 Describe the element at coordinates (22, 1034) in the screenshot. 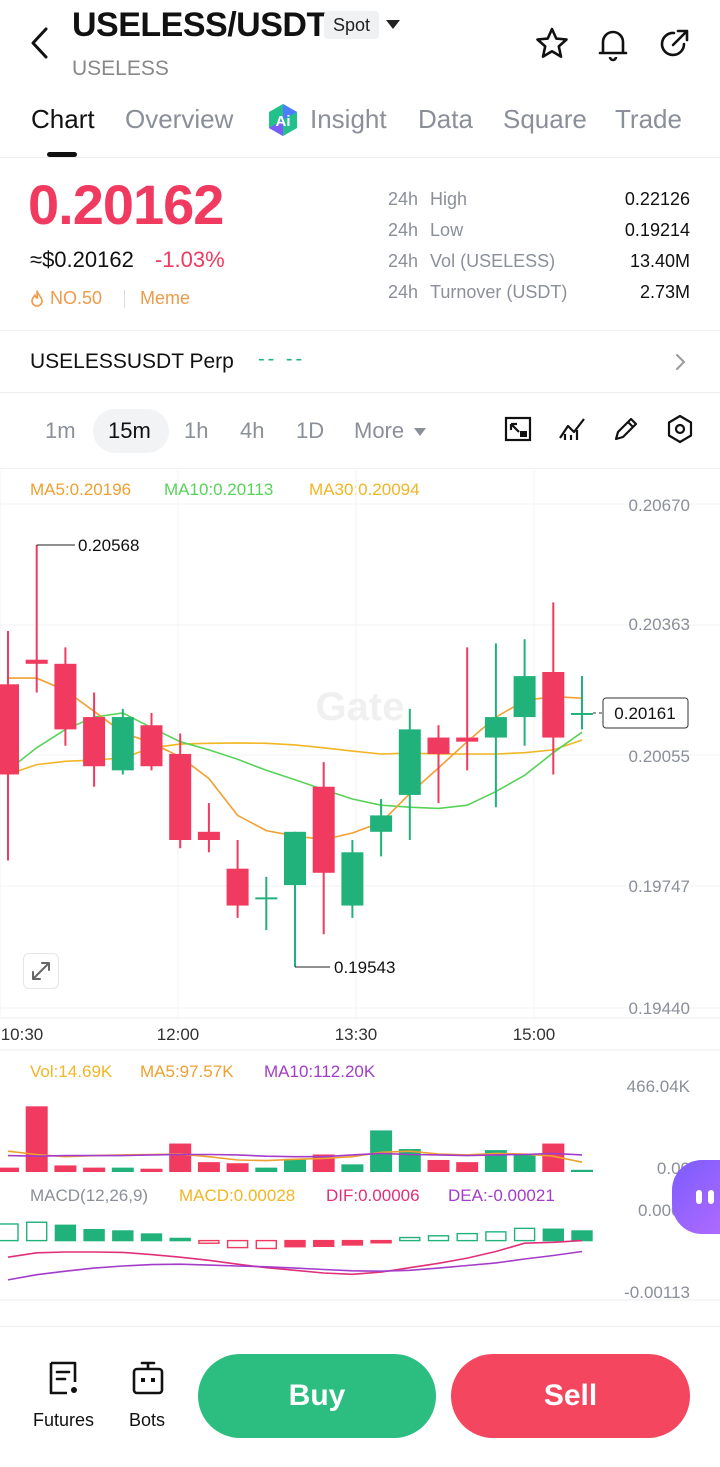

I see `time-tick-label: 10:30` at that location.